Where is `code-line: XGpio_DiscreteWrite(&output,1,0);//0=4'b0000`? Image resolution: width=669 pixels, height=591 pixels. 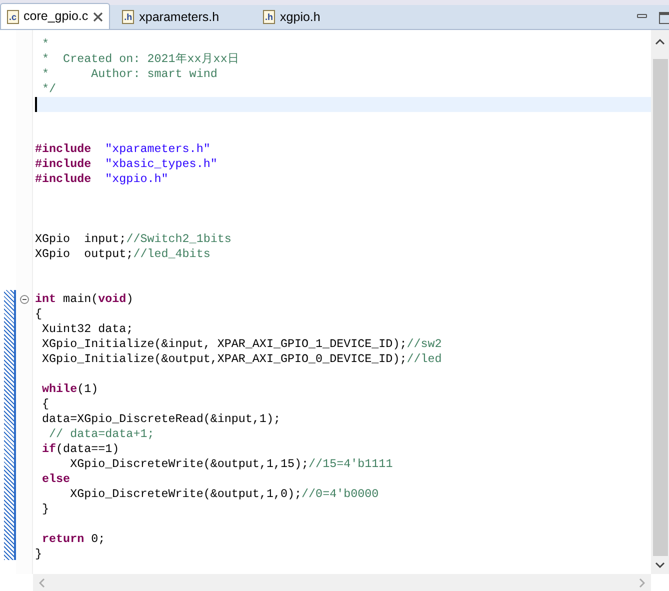 code-line: XGpio_DiscreteWrite(&output,1,0);//0=4'b0000 is located at coordinates (224, 494).